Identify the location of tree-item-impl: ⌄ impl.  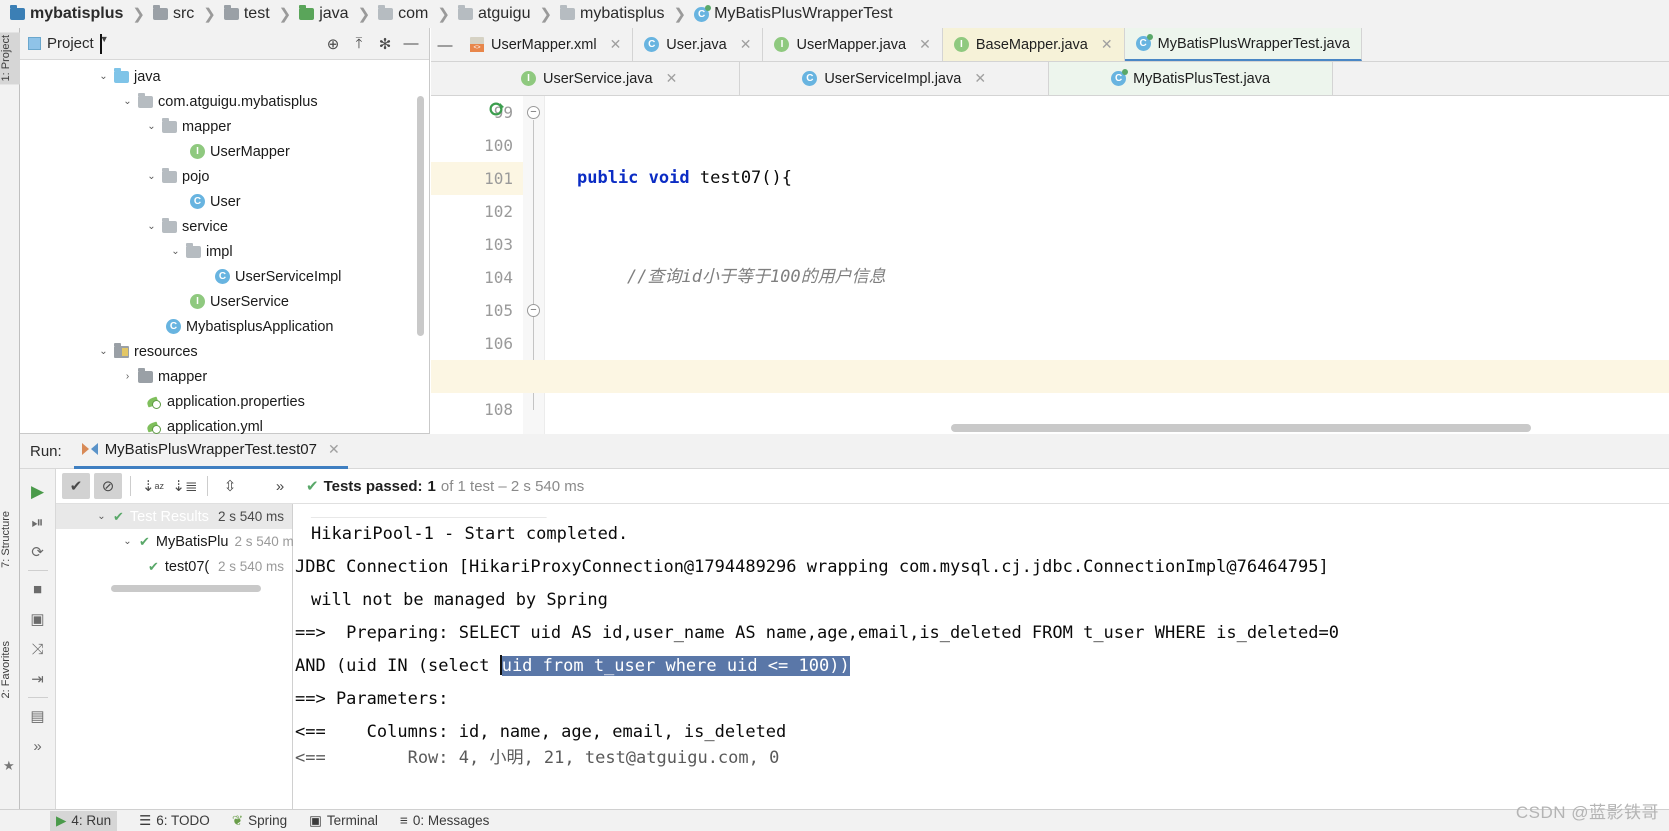
(224, 251).